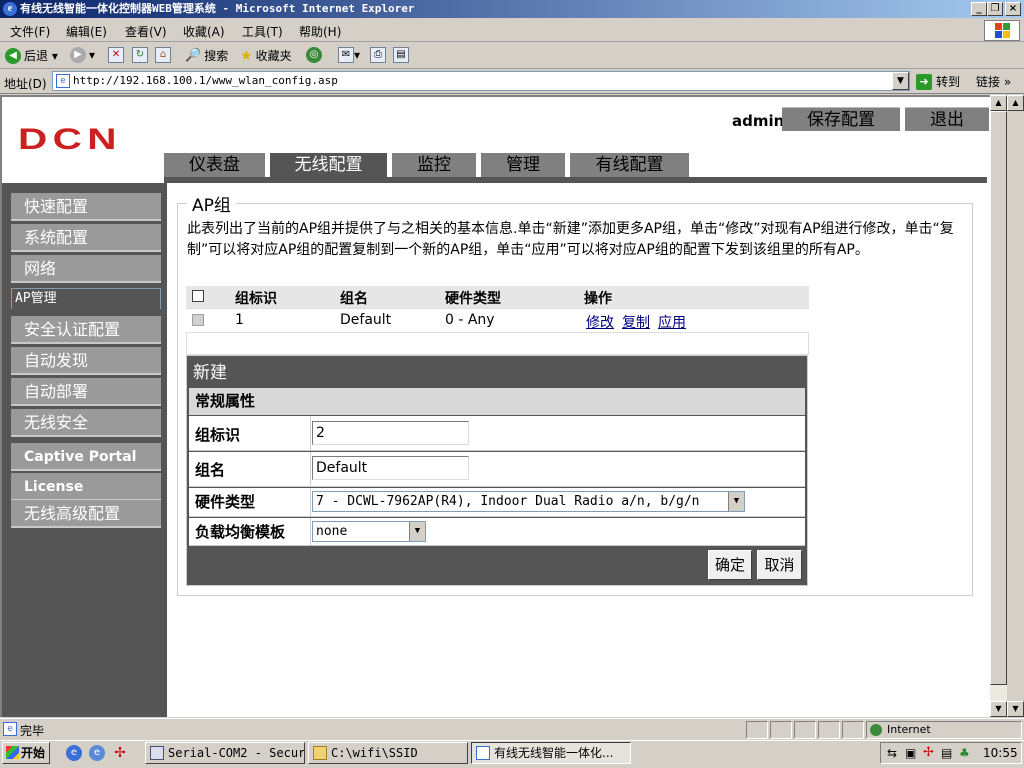  Describe the element at coordinates (30, 31) in the screenshot. I see `menu-file: 文件(F)` at that location.